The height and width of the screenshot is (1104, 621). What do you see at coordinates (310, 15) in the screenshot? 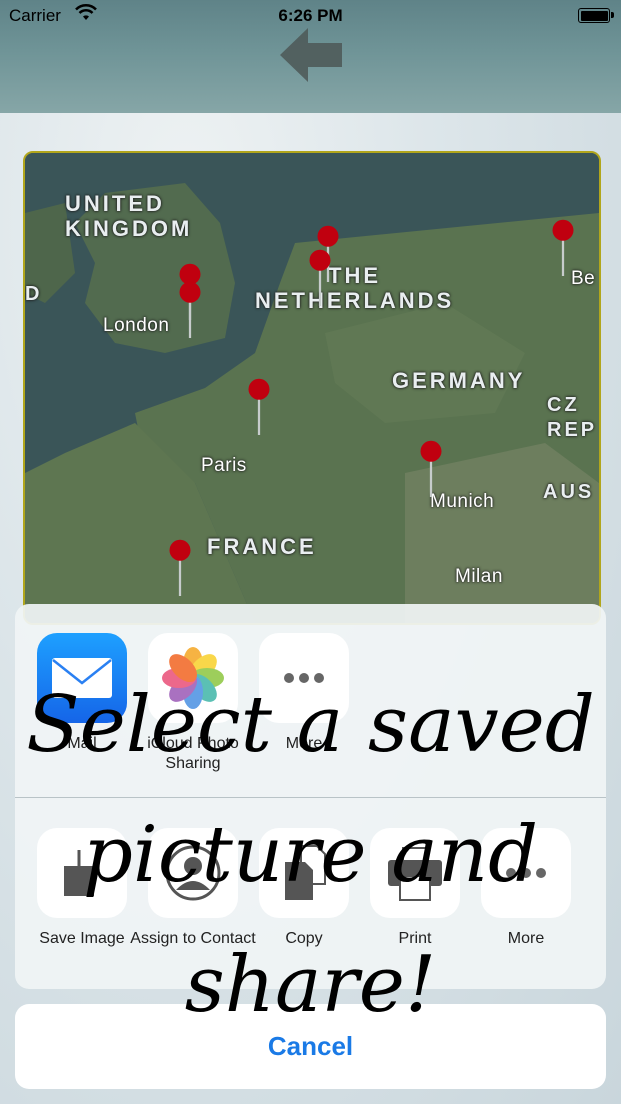
I see `clock: 6:26 PM` at bounding box center [310, 15].